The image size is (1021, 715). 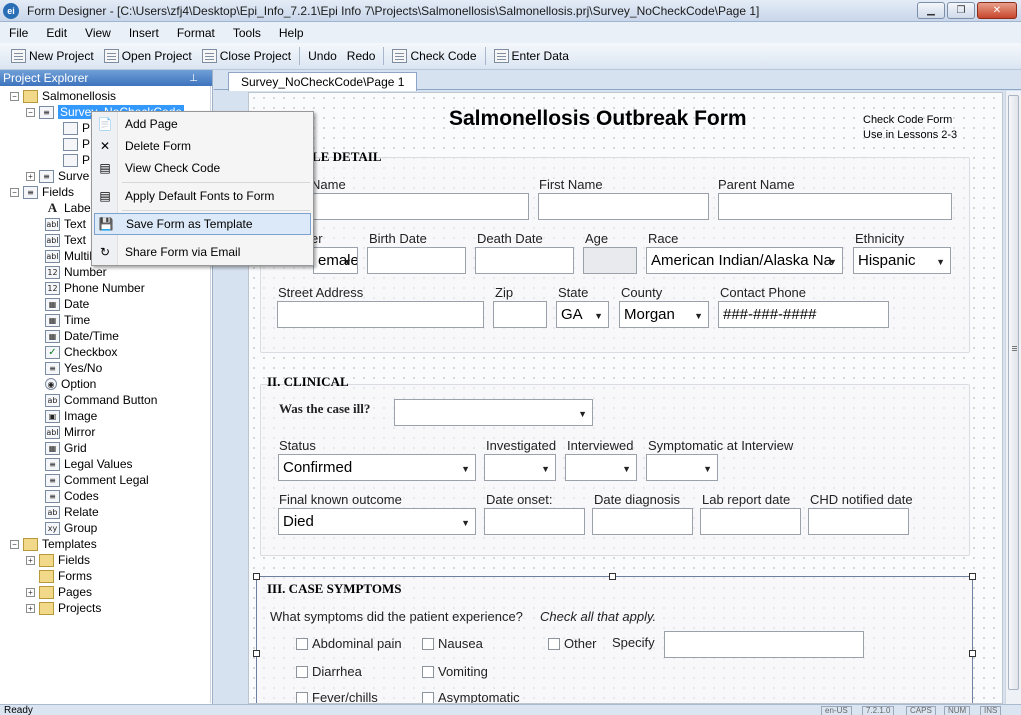 I want to click on field-type-item: ▦ Time, so click(x=67, y=320).